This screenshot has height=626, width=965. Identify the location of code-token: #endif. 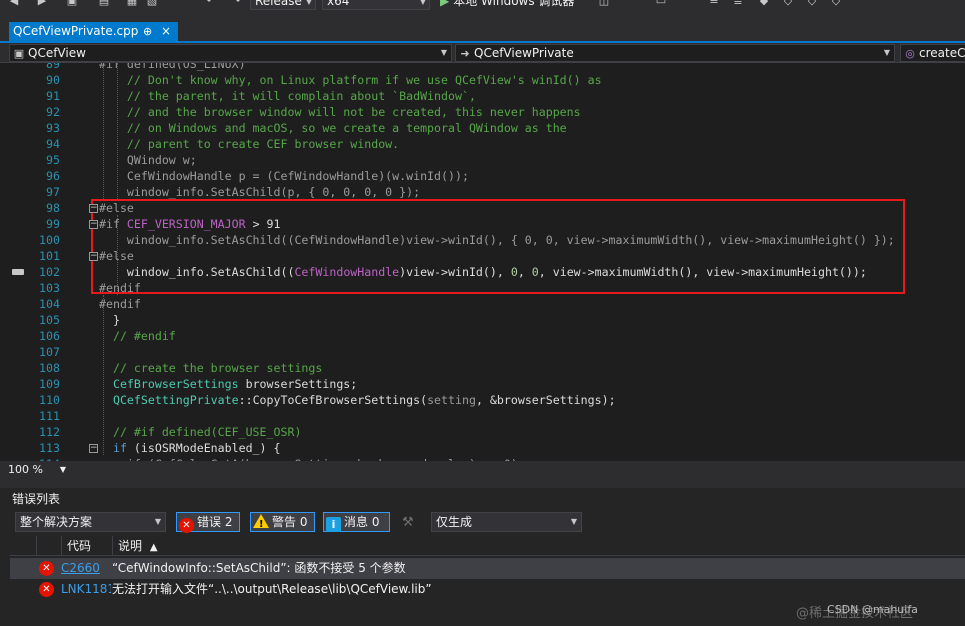
(120, 304).